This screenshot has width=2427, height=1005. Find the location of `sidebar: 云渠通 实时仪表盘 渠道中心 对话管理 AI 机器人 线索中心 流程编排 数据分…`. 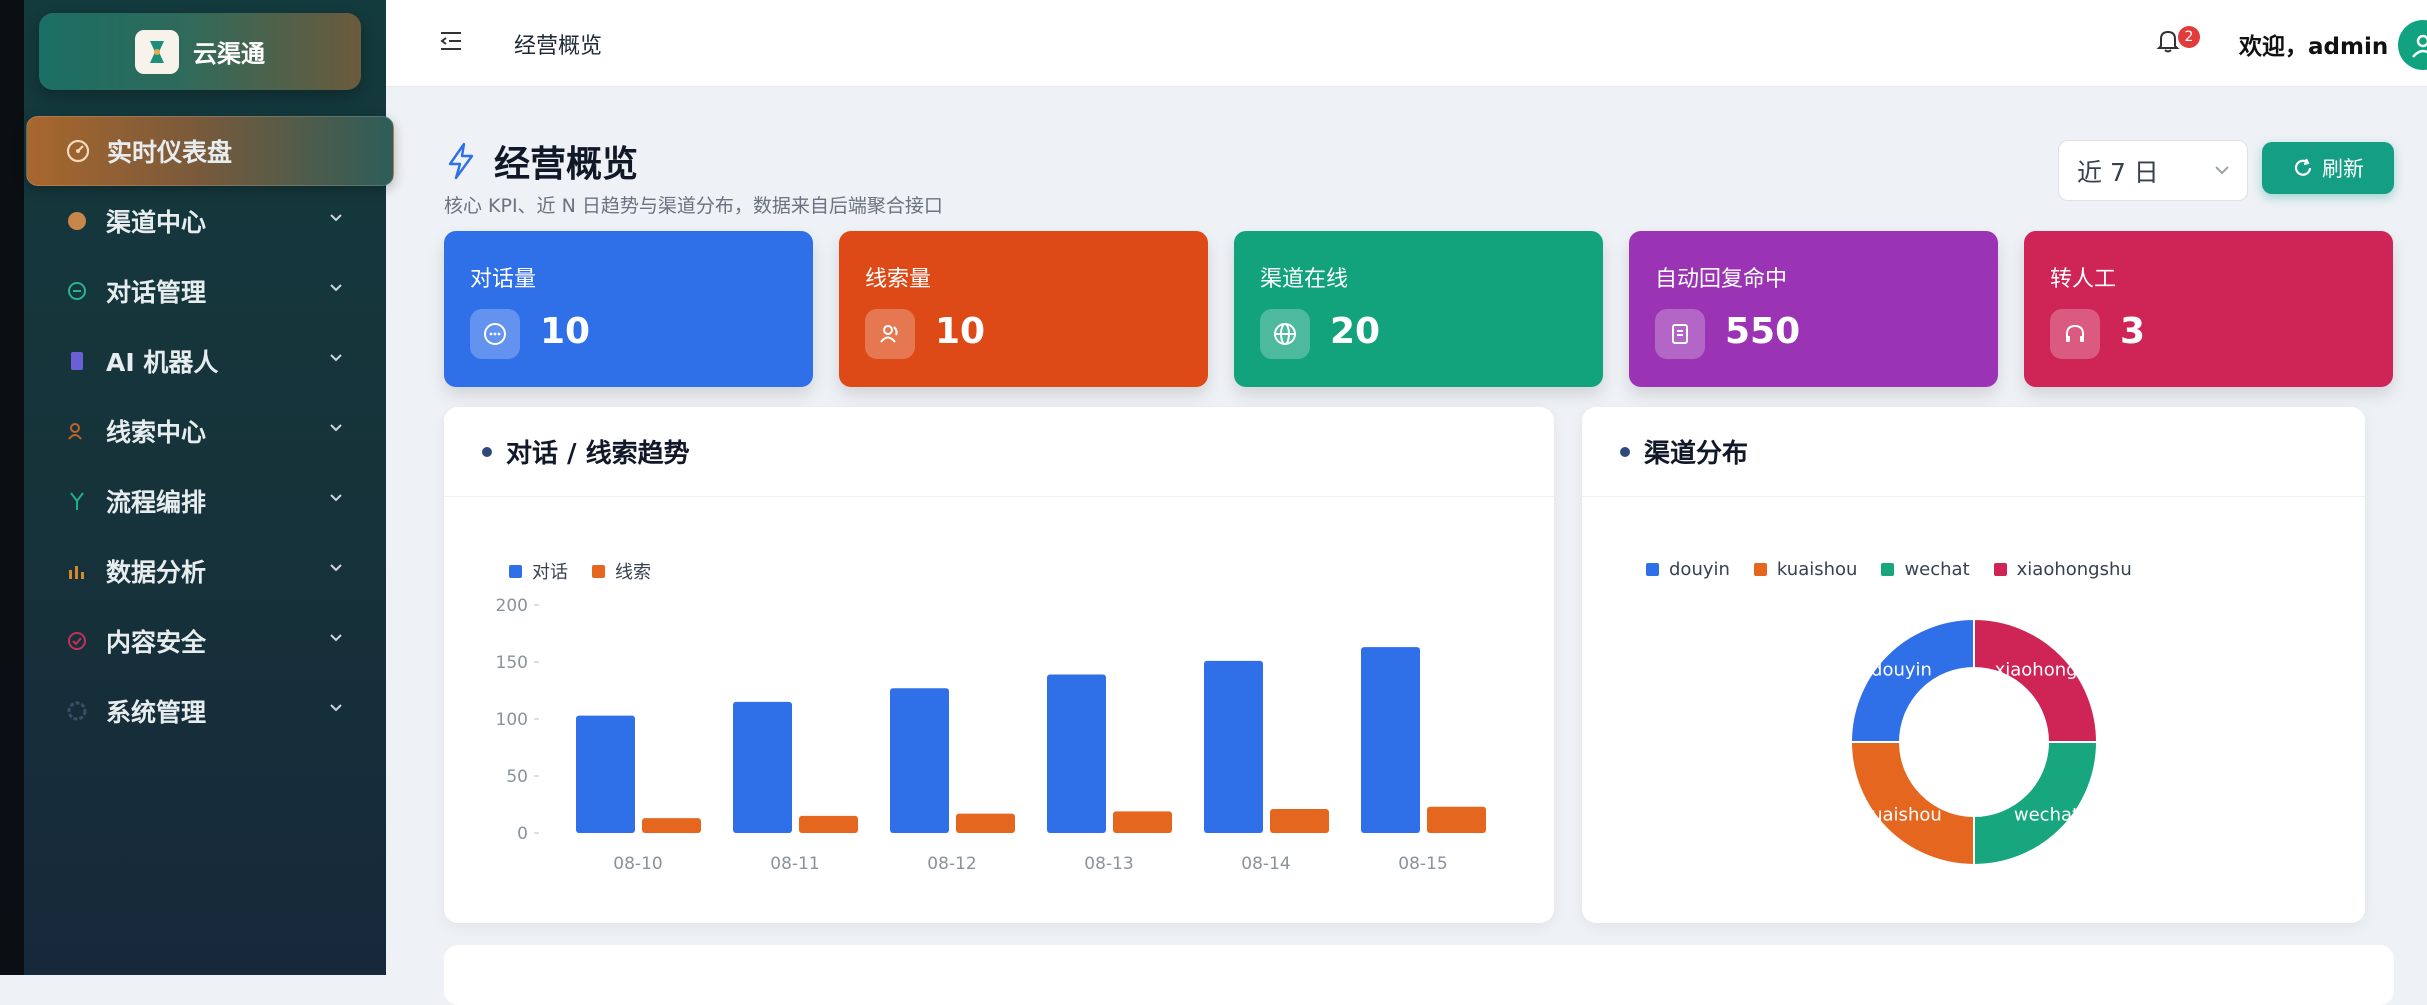

sidebar: 云渠通 实时仪表盘 渠道中心 对话管理 AI 机器人 线索中心 流程编排 数据分… is located at coordinates (209, 487).